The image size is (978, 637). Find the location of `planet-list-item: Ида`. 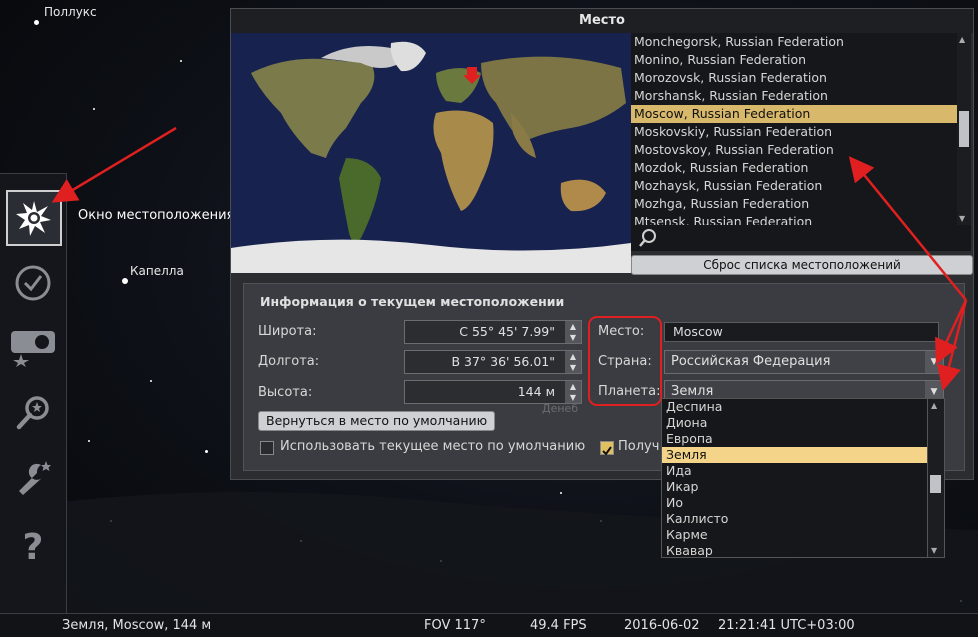

planet-list-item: Ида is located at coordinates (795, 471).